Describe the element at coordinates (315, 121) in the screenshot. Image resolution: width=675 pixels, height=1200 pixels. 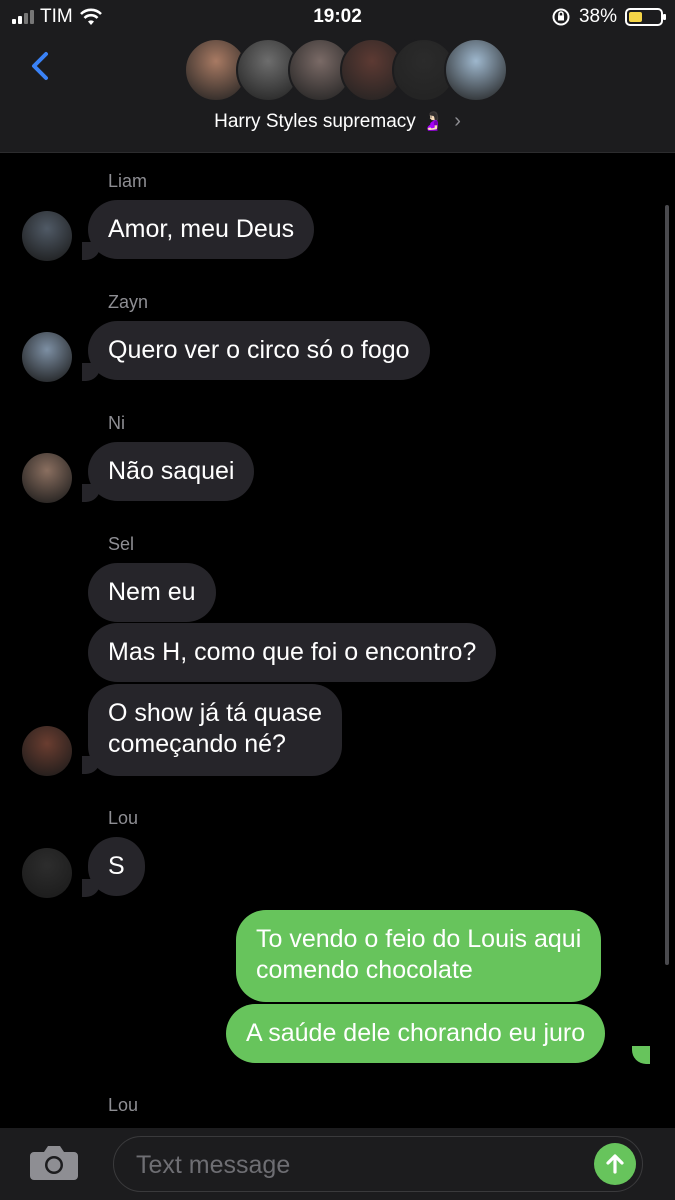
I see `group-name: Harry Styles supremacy` at that location.